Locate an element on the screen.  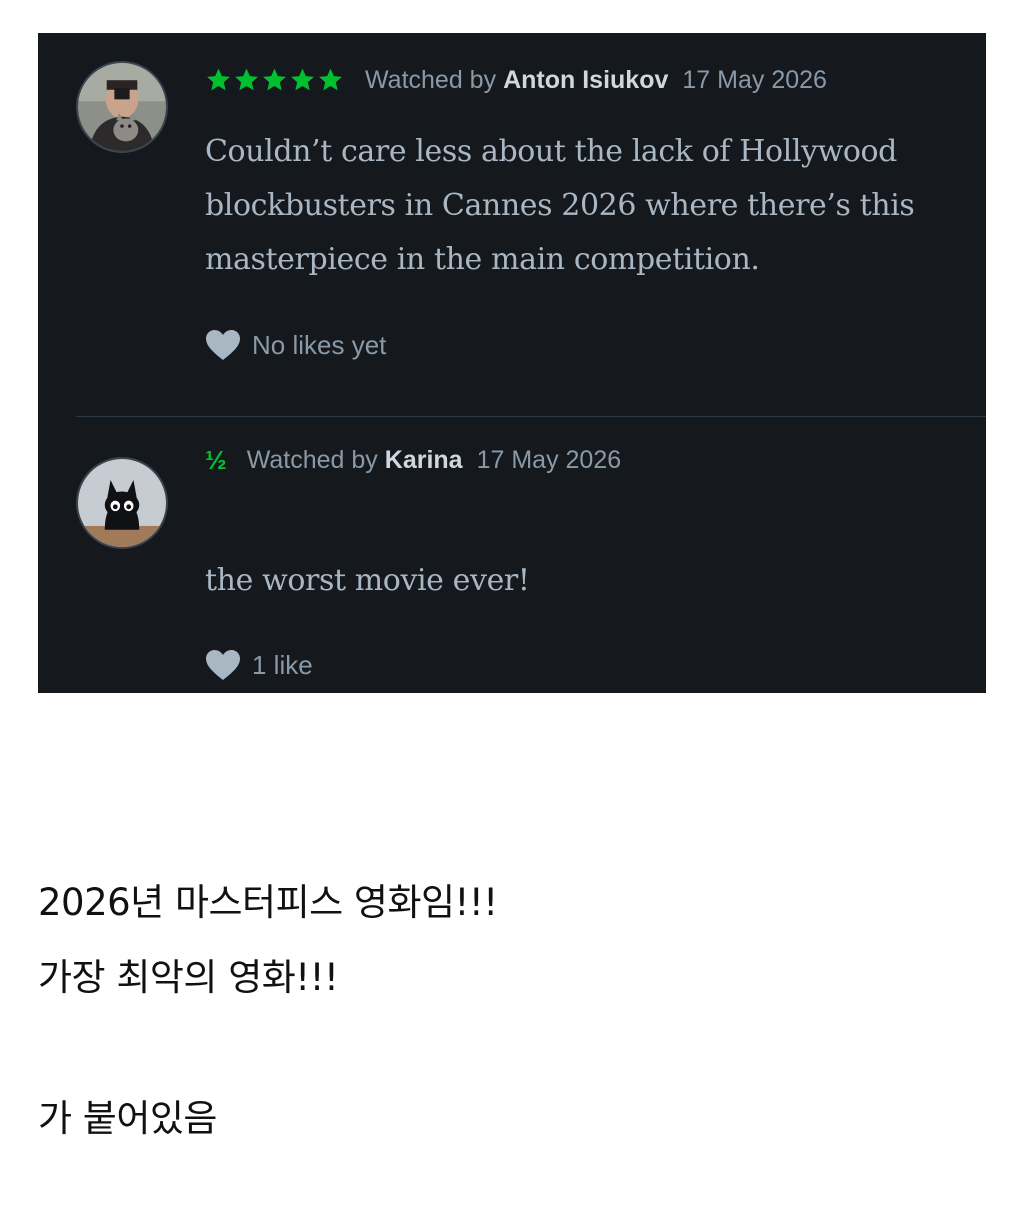
likes-count: 1 like is located at coordinates (282, 664).